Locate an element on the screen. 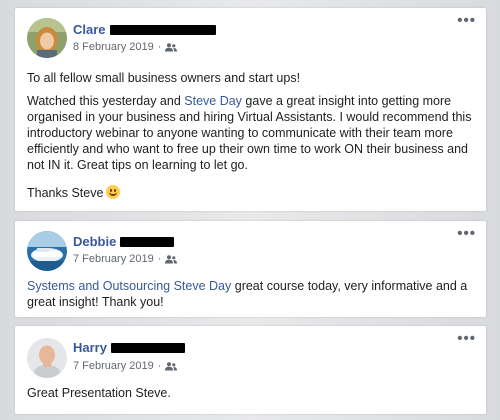 The height and width of the screenshot is (420, 500). post-text: Great Presentation Steve. is located at coordinates (99, 393).